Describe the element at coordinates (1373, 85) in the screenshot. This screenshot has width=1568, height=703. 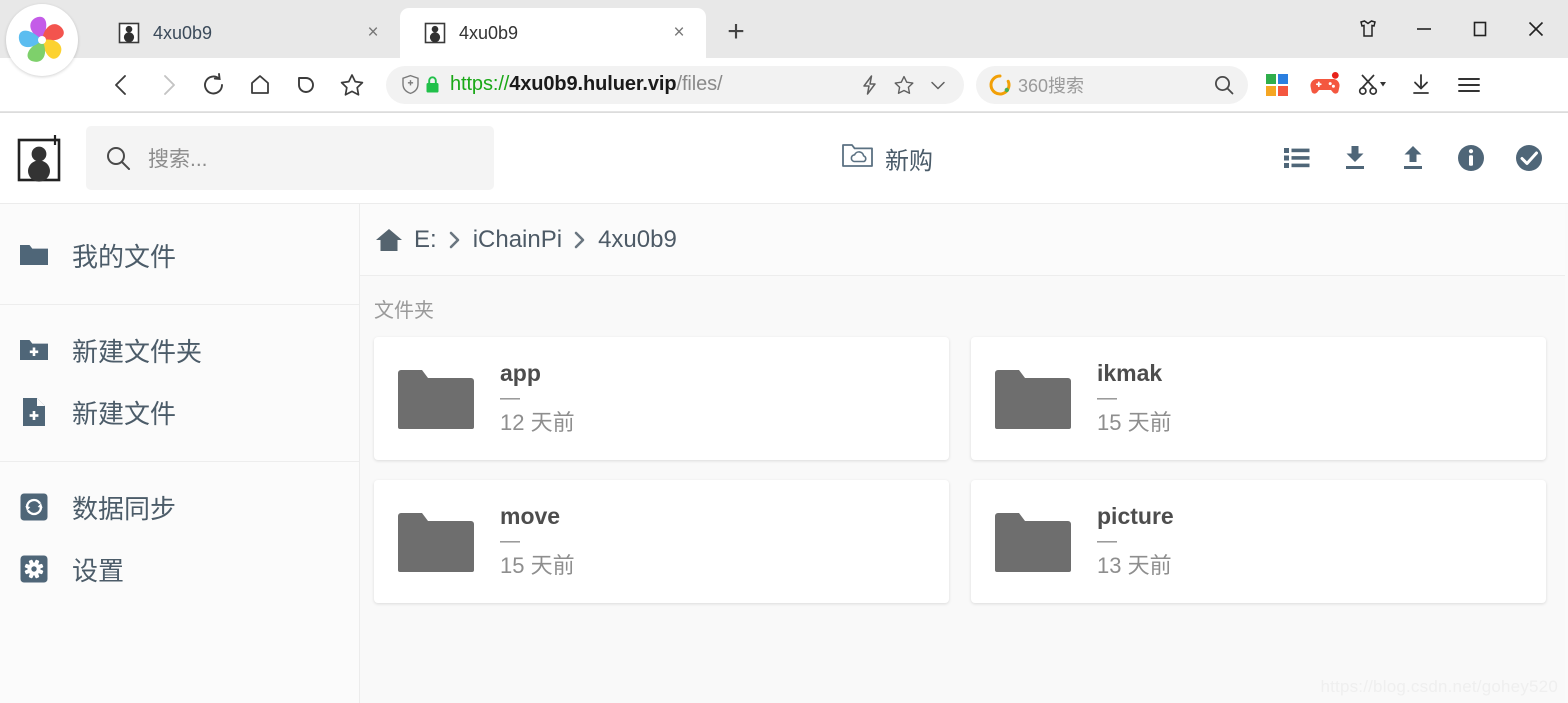
I see `scissors-icon` at that location.